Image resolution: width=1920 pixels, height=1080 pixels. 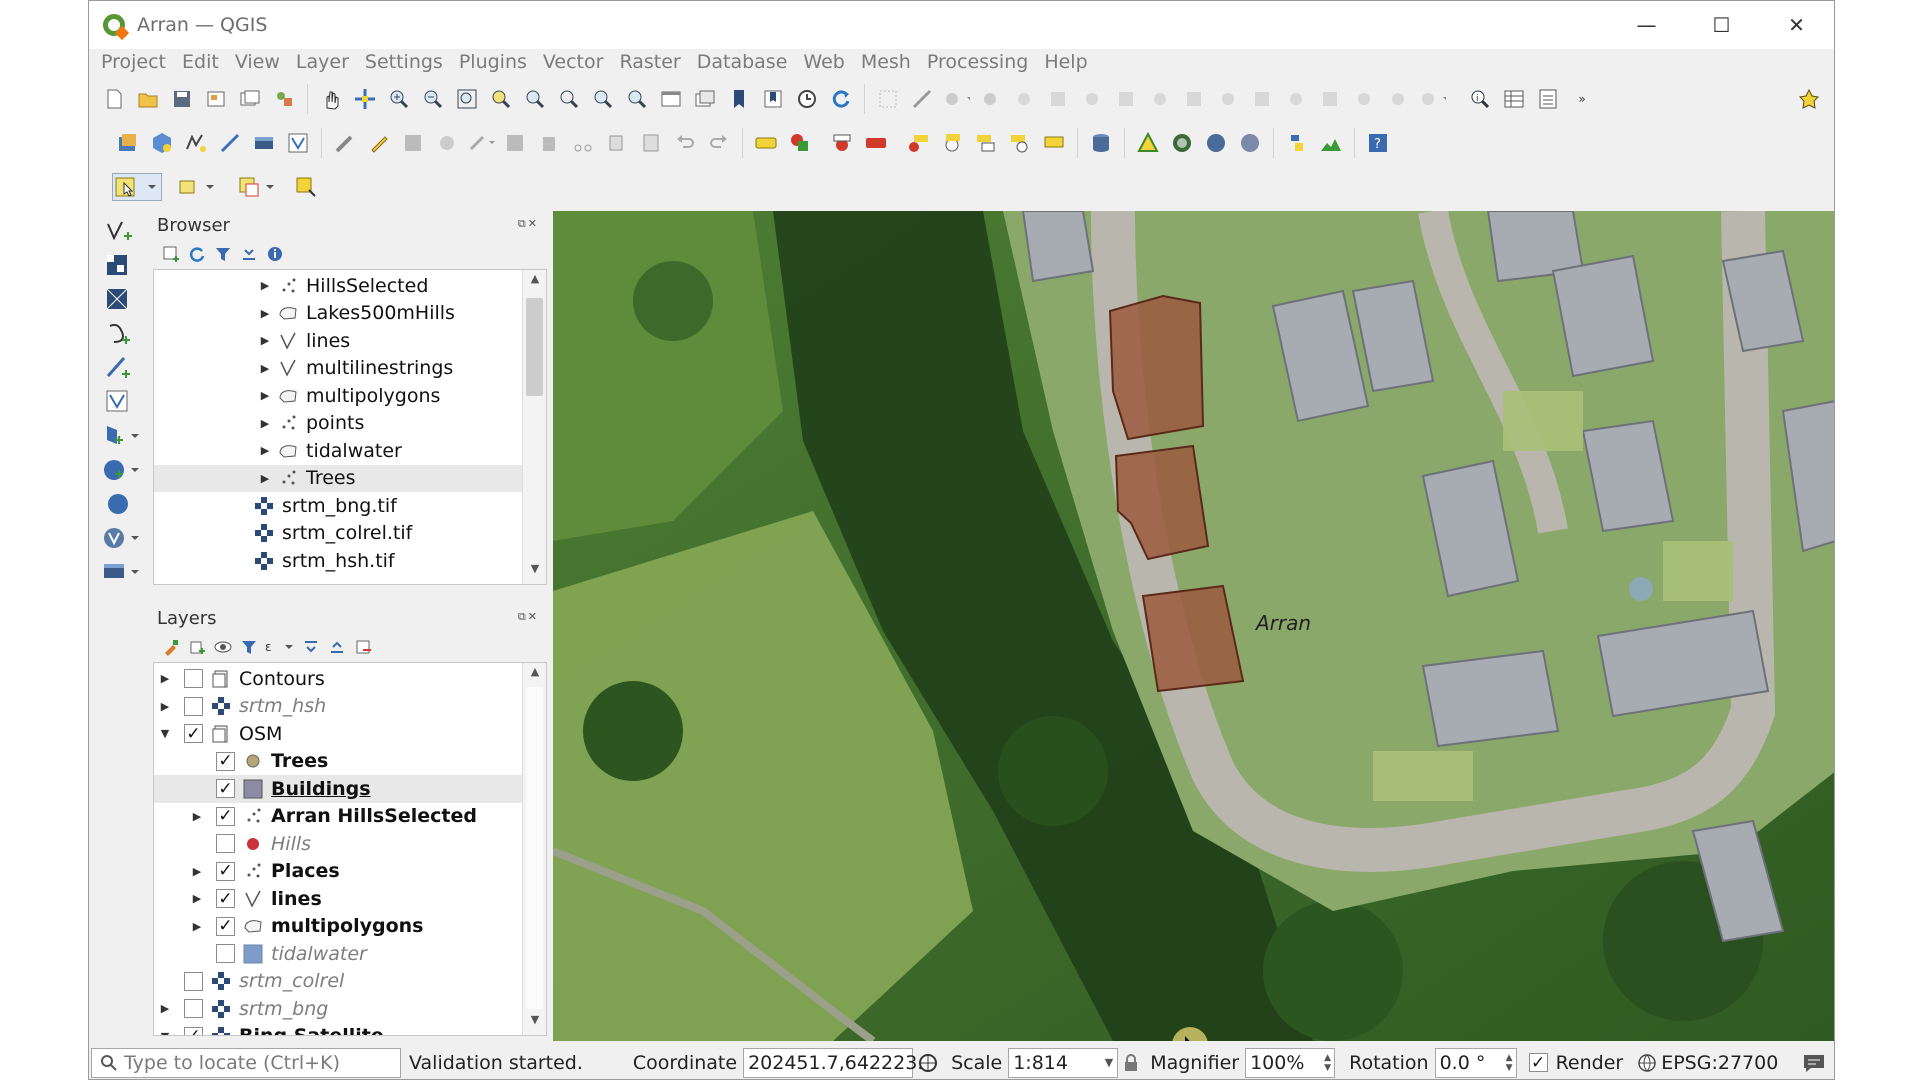 I want to click on node-tool-disabled-button, so click(x=1398, y=99).